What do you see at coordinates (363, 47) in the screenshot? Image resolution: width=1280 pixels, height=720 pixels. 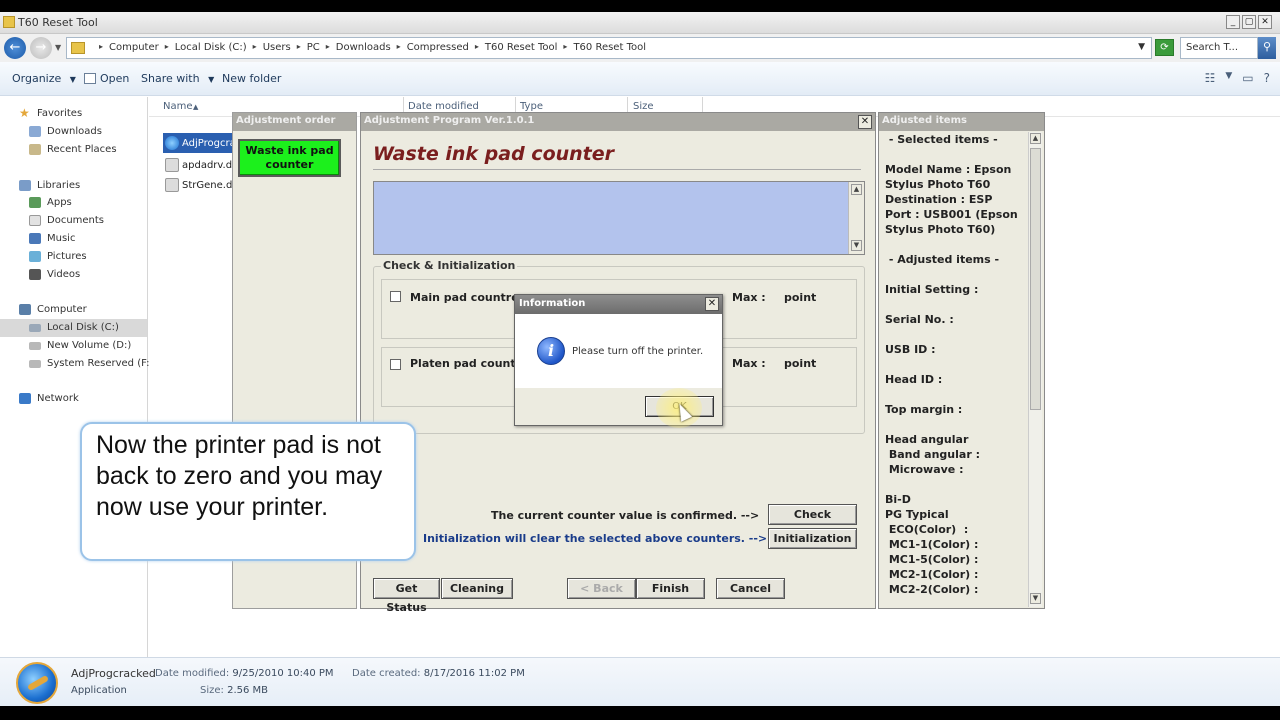 I see `breadcrumb-item: Downloads` at bounding box center [363, 47].